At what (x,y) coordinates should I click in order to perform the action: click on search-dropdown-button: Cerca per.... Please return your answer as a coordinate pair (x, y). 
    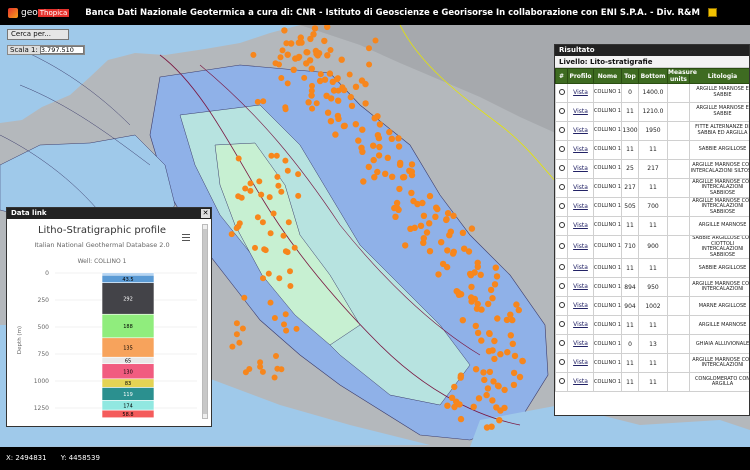
    Looking at the image, I should click on (38, 34).